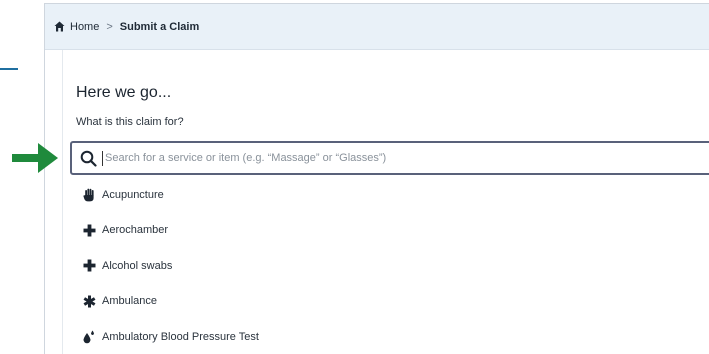 The width and height of the screenshot is (709, 354). What do you see at coordinates (89, 195) in the screenshot?
I see `hand-icon` at bounding box center [89, 195].